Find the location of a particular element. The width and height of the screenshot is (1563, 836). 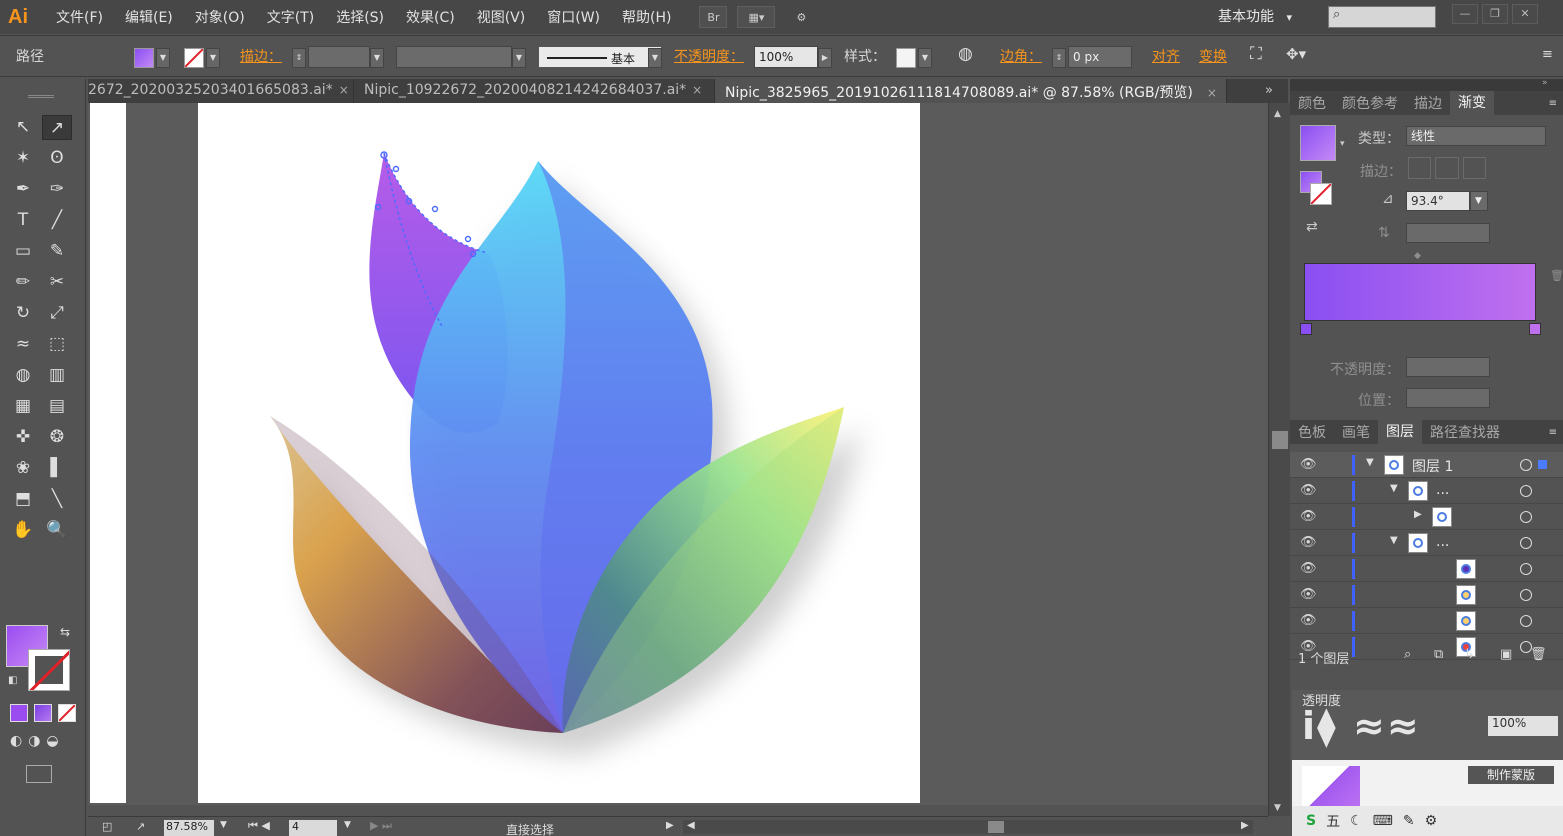

menu-item-0: 文件(F) is located at coordinates (79, 17).